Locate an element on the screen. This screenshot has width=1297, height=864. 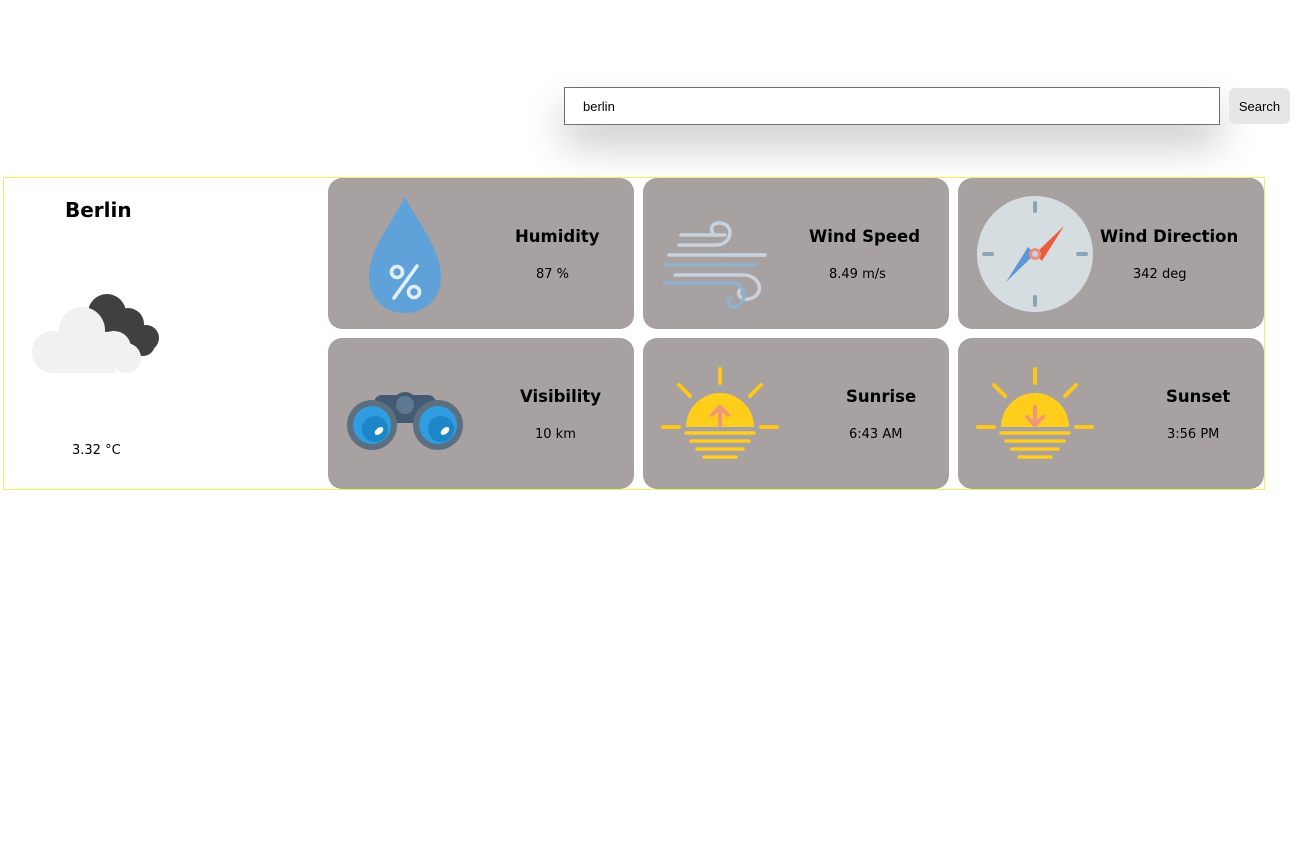
sunrise-value: 6:43 AM is located at coordinates (876, 434).